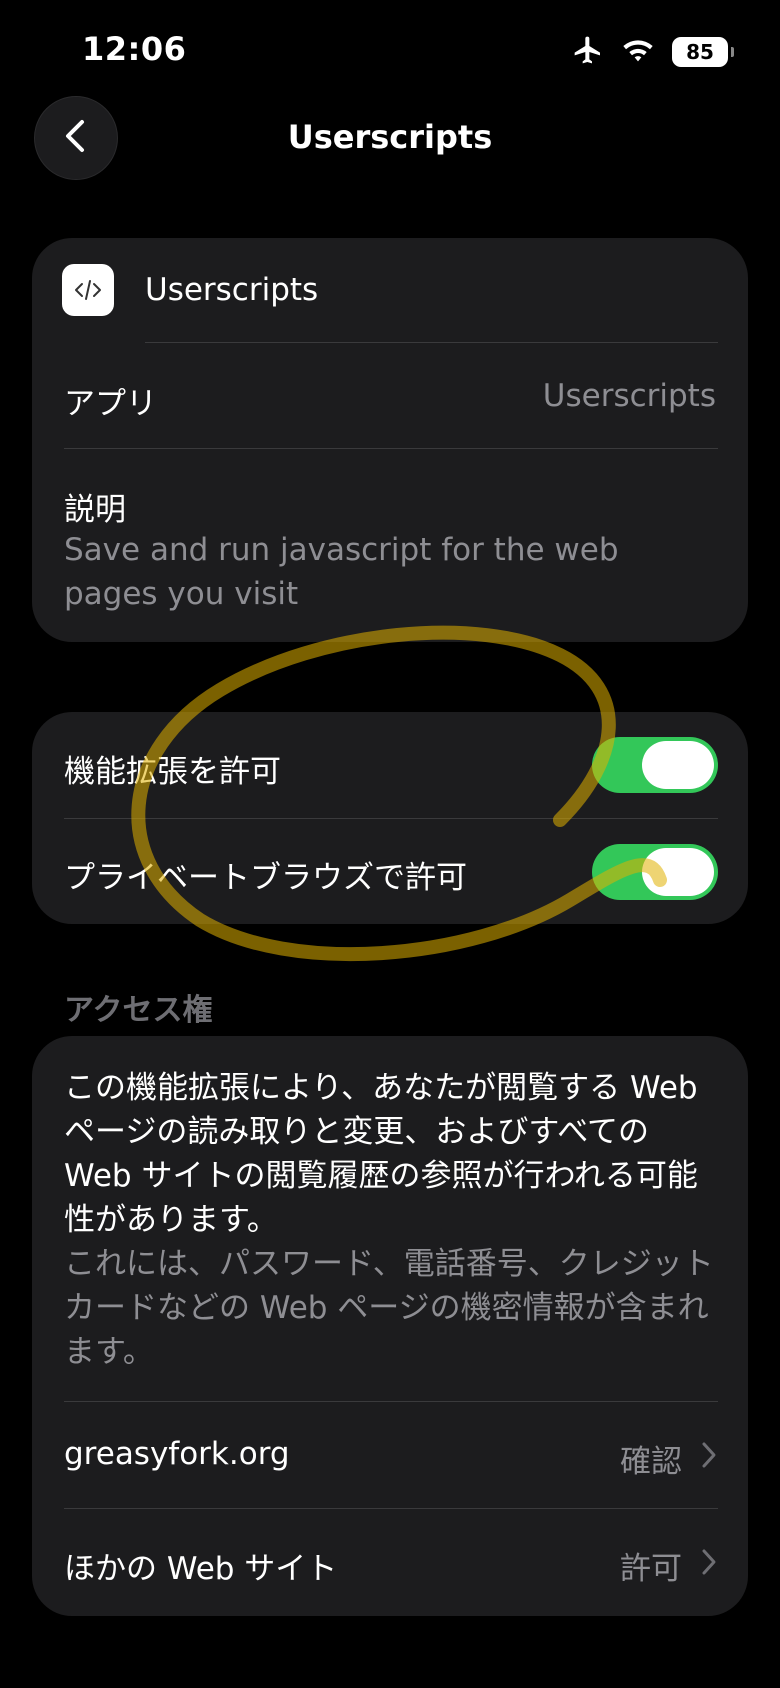  I want to click on battery-icon: 85, so click(703, 52).